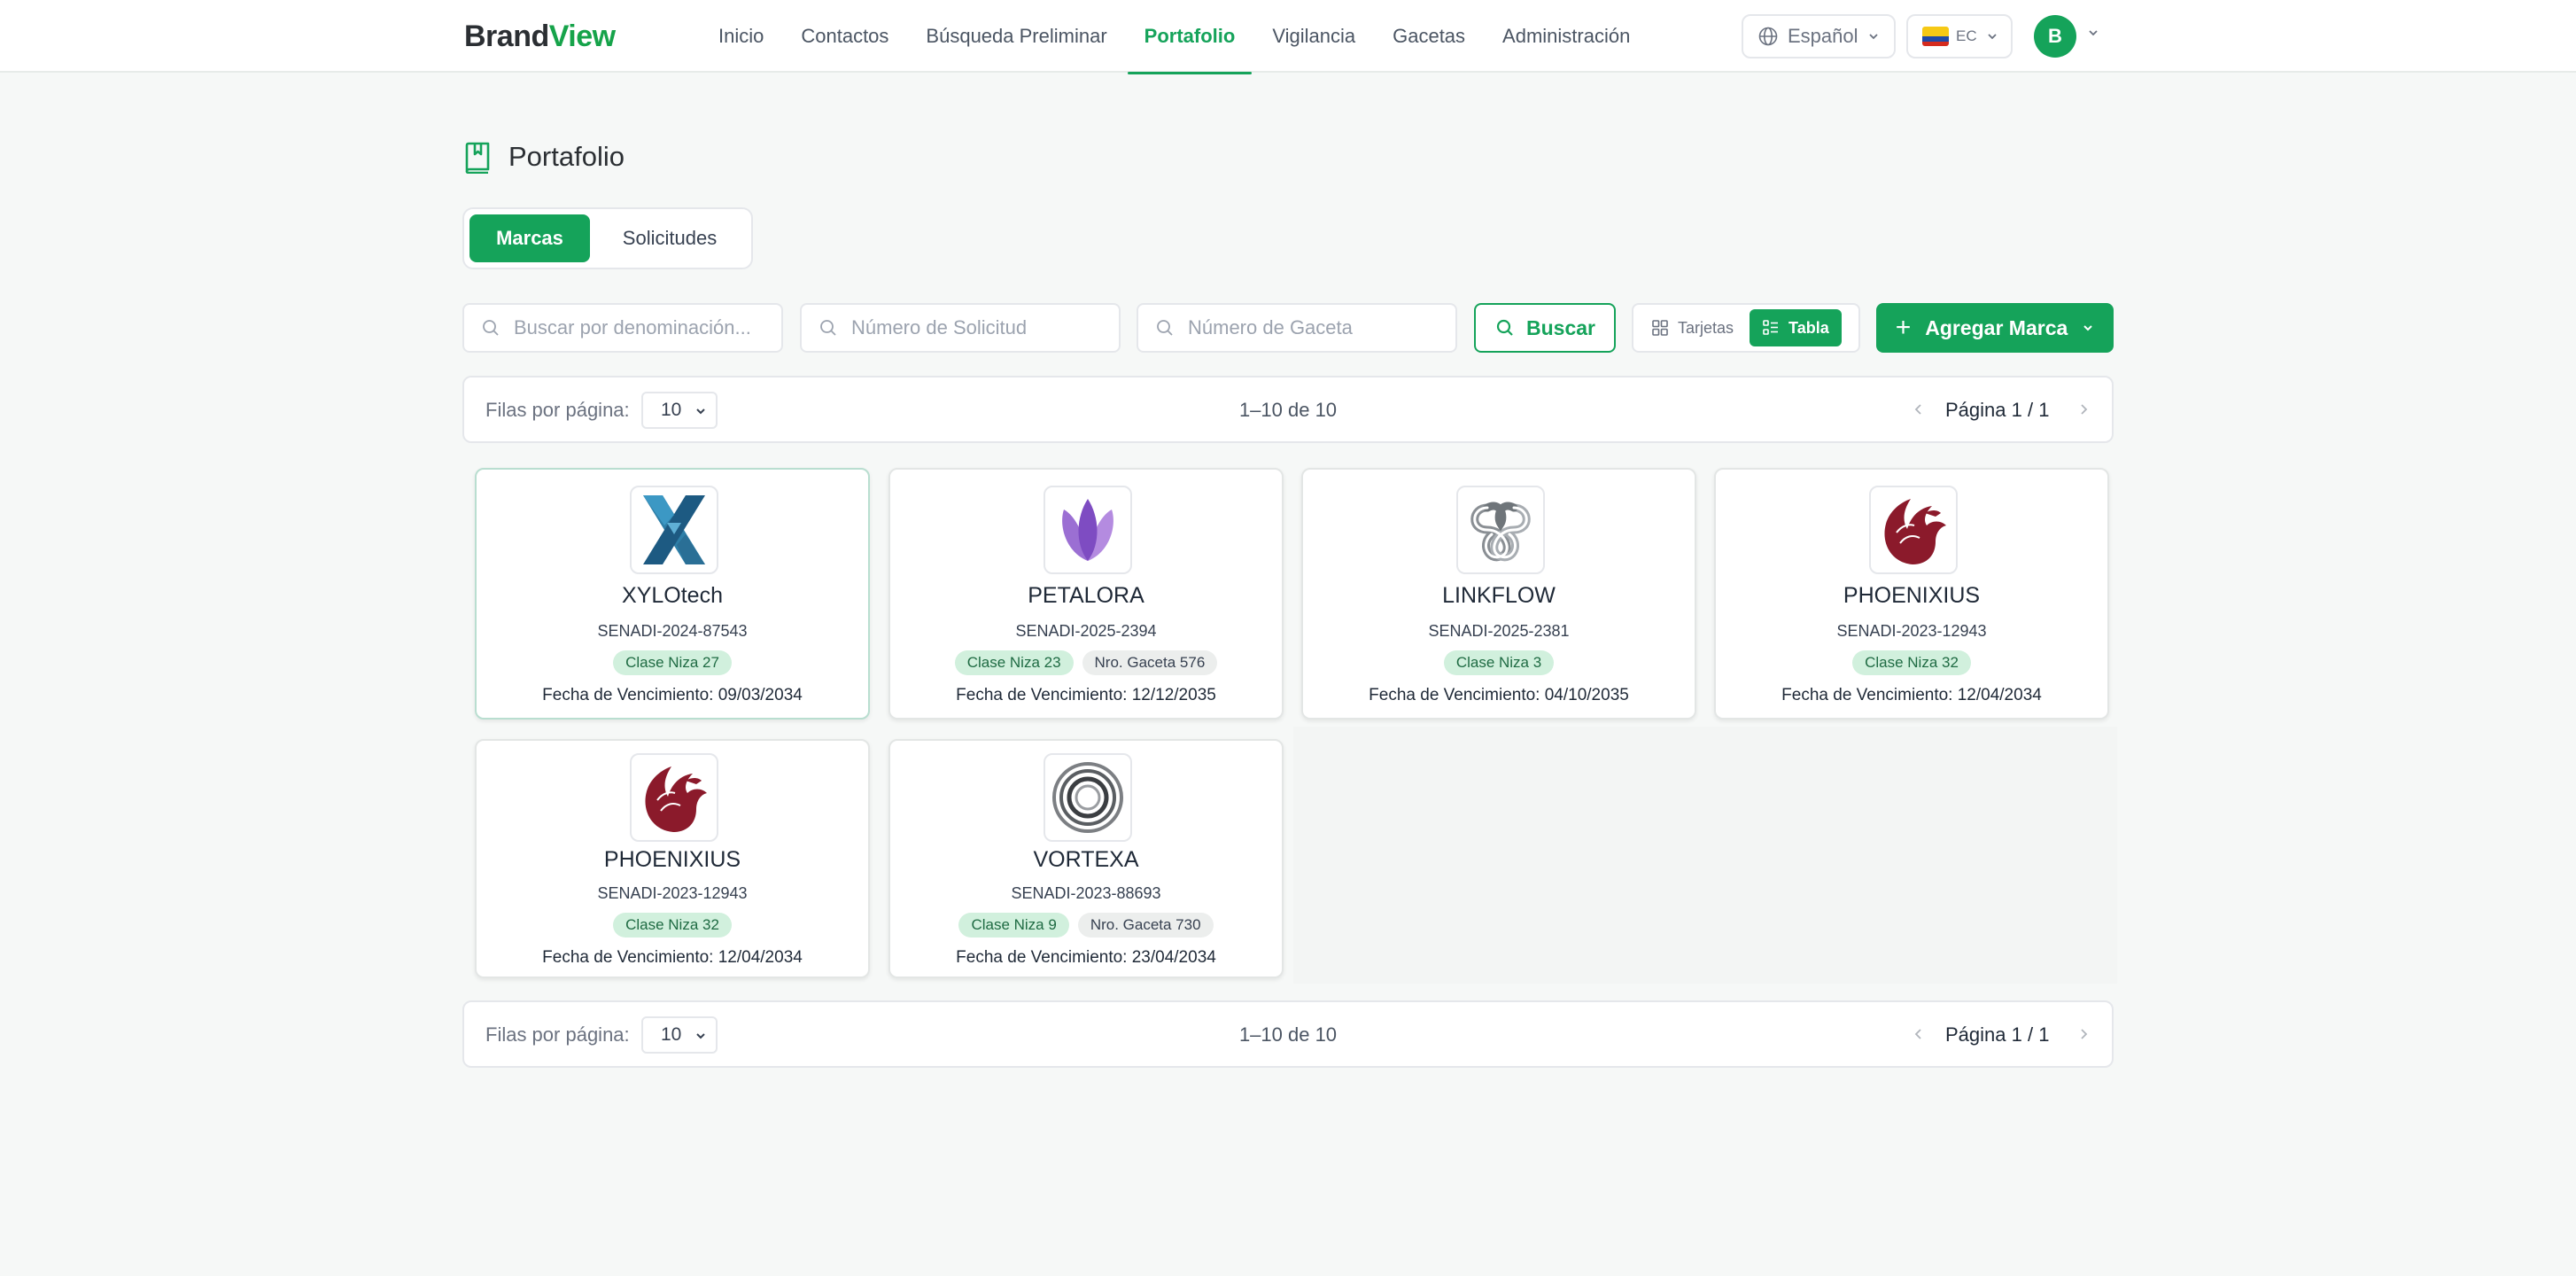 This screenshot has width=2576, height=1276. I want to click on ecuador-flag-icon, so click(1935, 36).